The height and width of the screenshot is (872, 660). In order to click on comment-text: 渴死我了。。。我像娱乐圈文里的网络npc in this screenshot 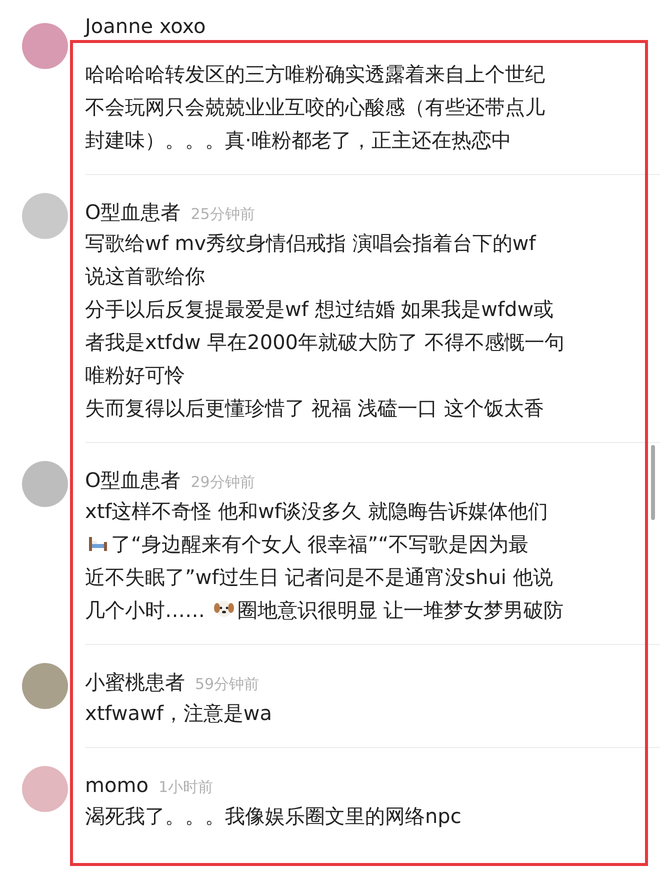, I will do `click(273, 816)`.